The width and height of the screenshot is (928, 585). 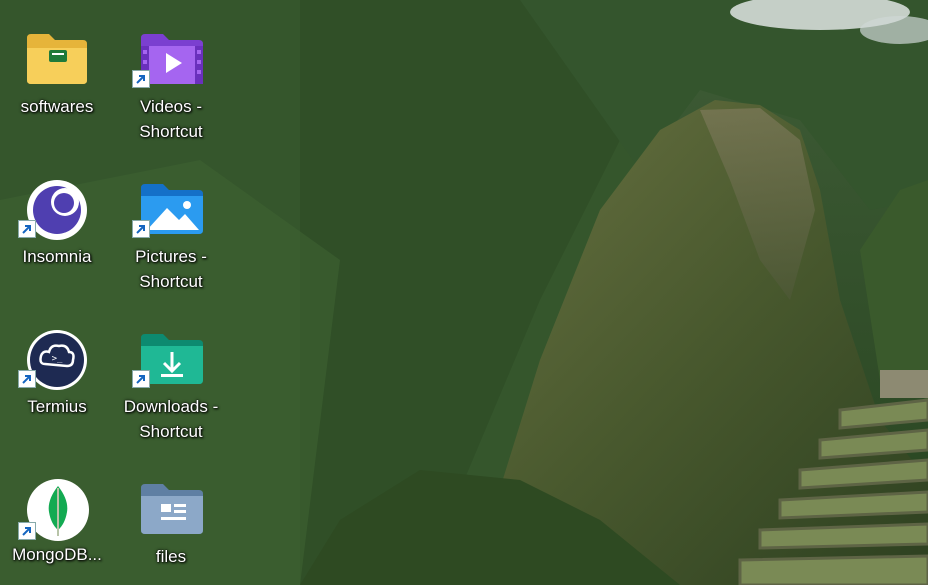 What do you see at coordinates (171, 119) in the screenshot?
I see `desktop-icon-label: Videos - Shortcut` at bounding box center [171, 119].